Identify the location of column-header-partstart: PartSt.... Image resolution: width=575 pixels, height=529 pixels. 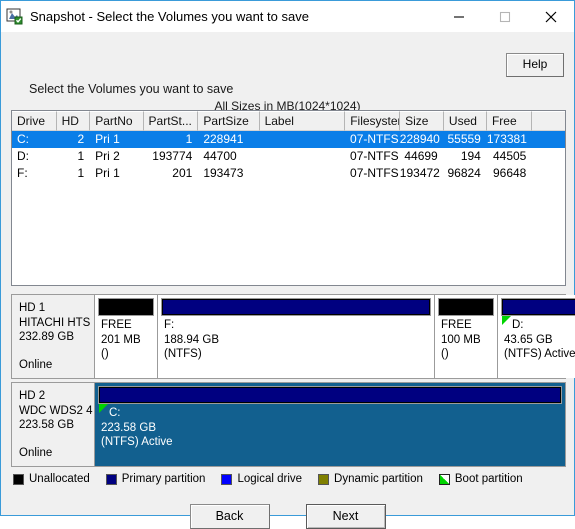
(171, 121).